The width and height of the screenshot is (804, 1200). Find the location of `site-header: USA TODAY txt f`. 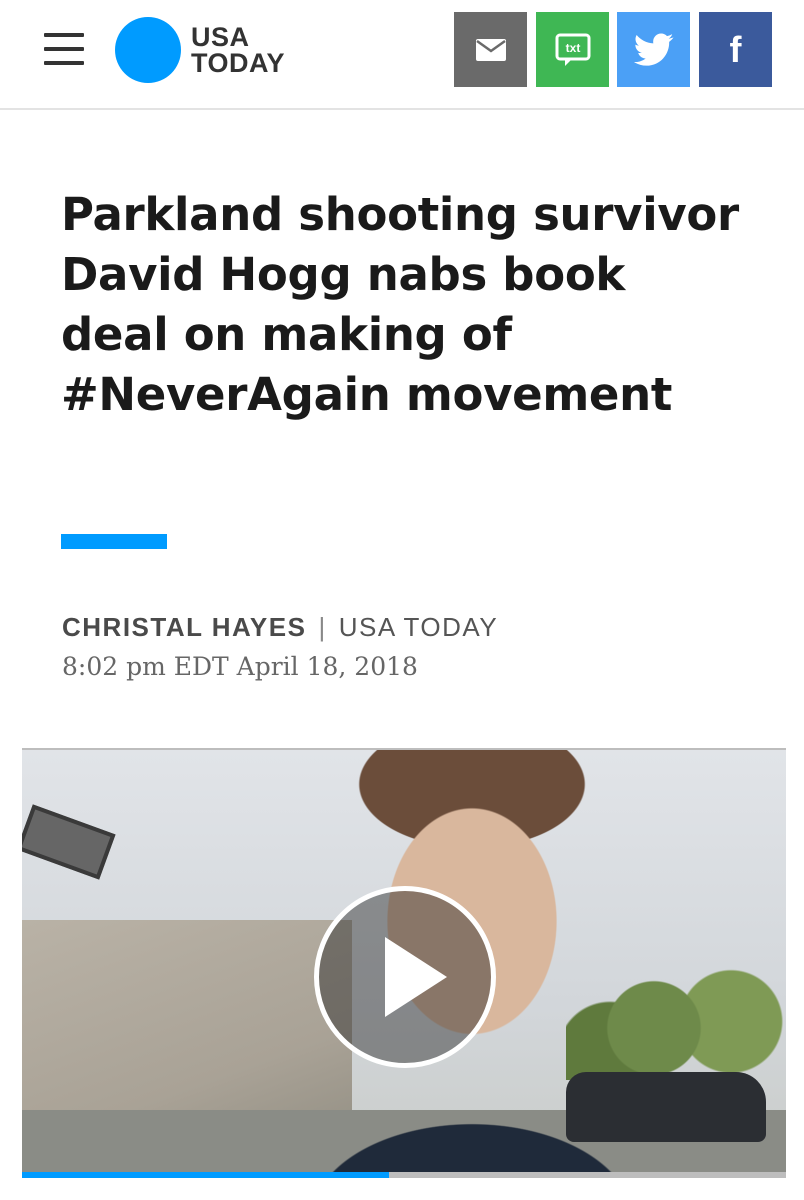

site-header: USA TODAY txt f is located at coordinates (402, 55).